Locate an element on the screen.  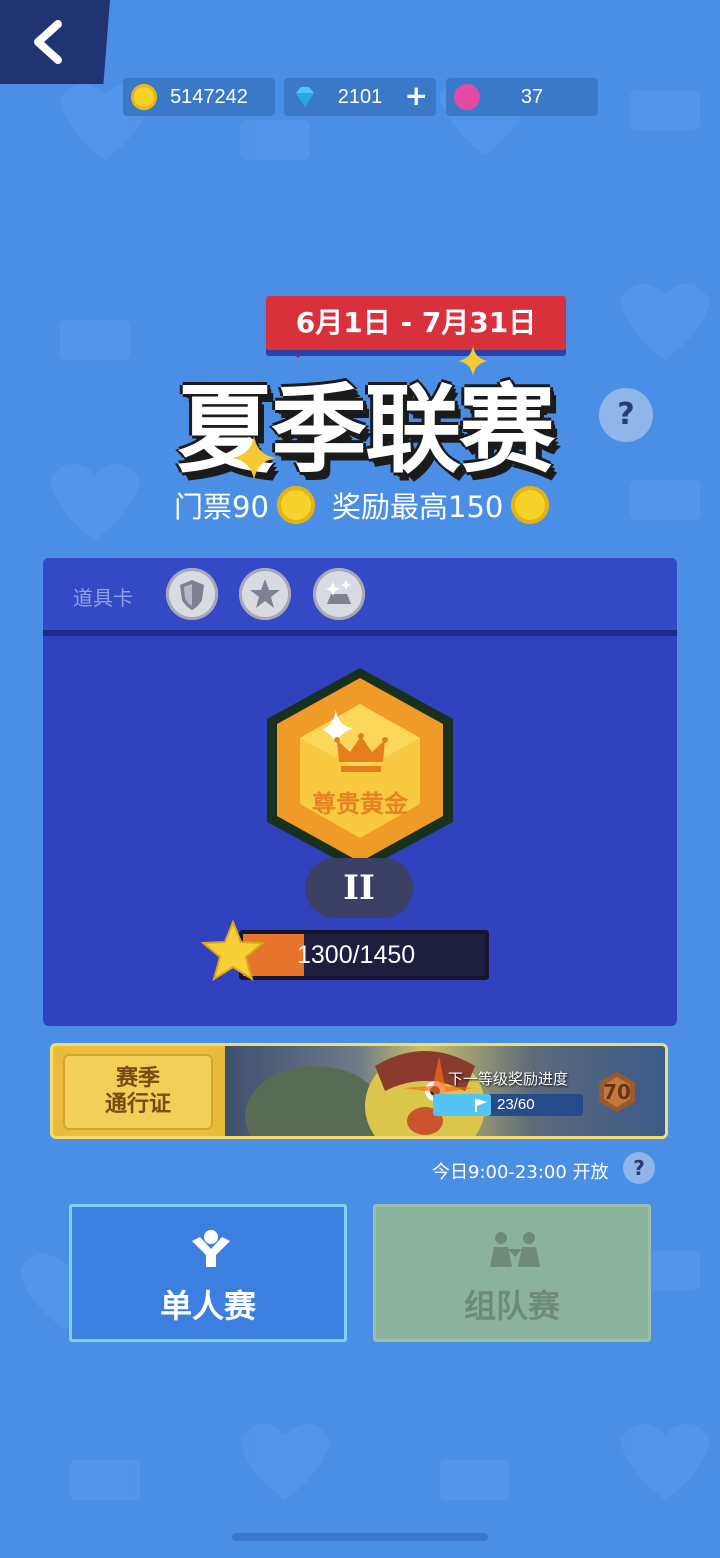
star-card-slot is located at coordinates (265, 594).